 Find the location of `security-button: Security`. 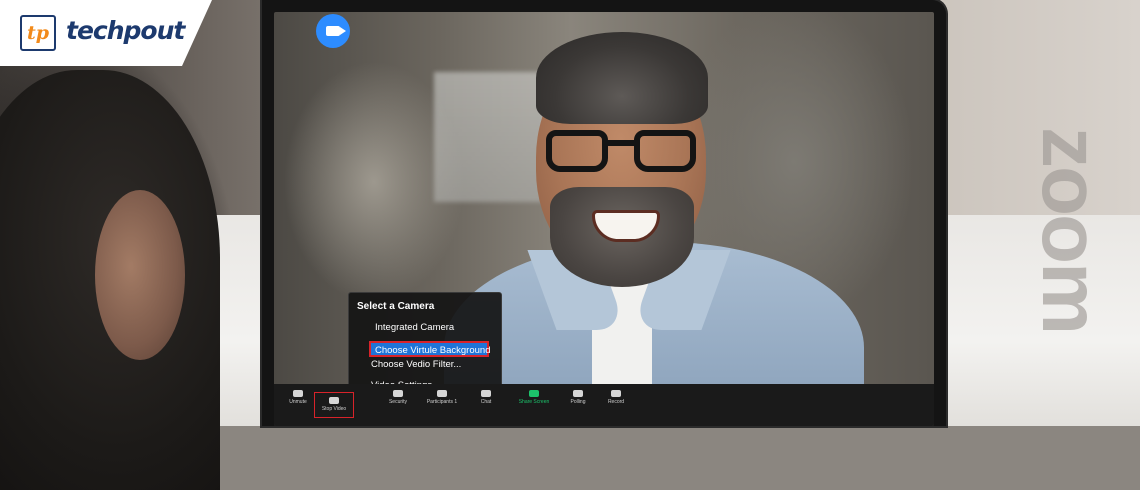

security-button: Security is located at coordinates (398, 397).